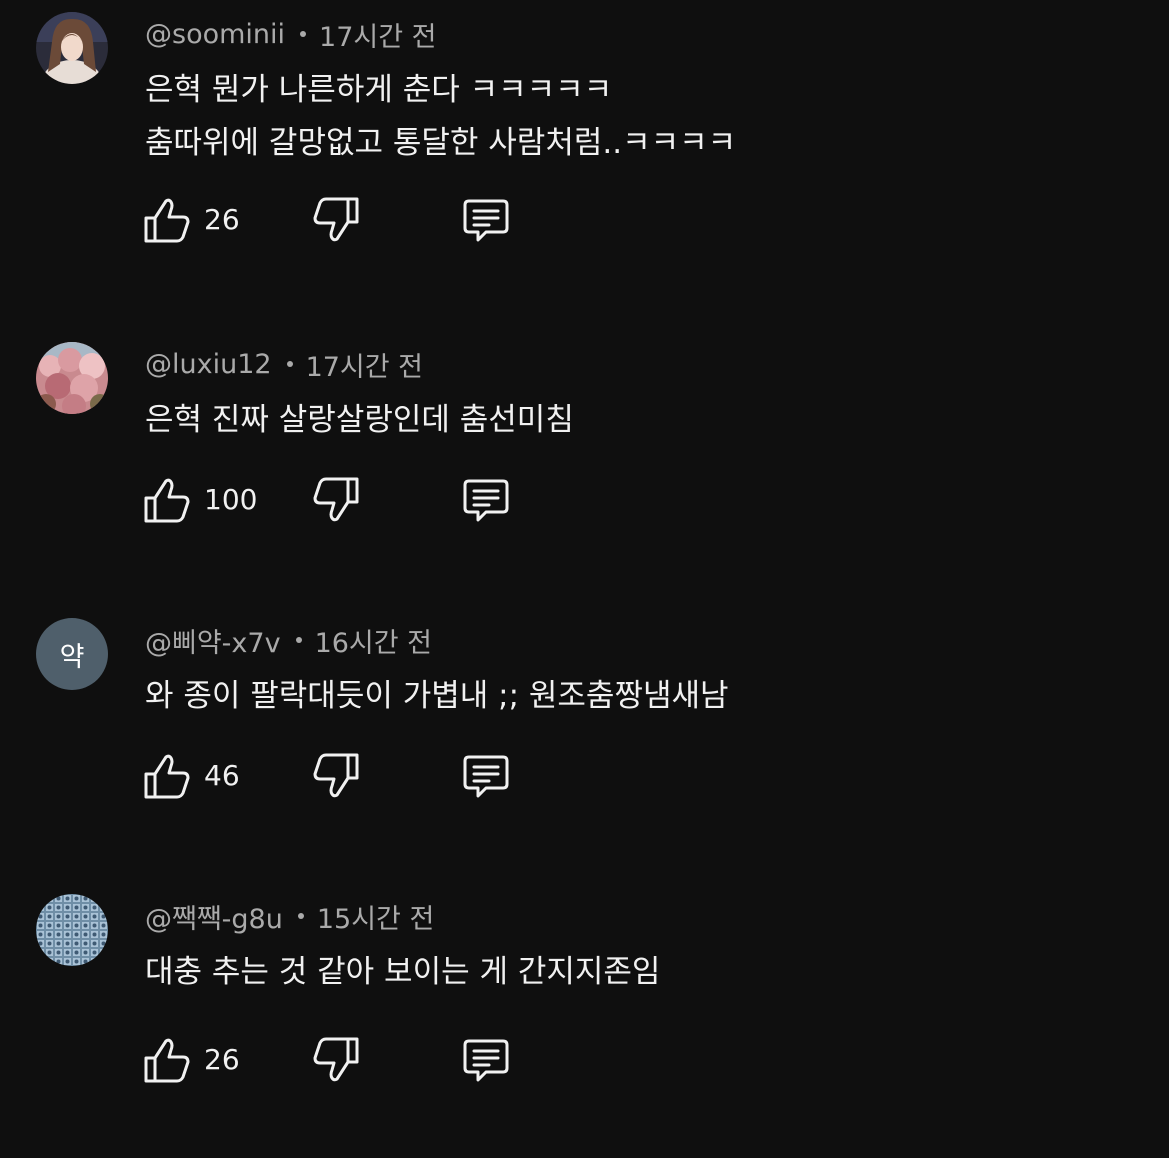  Describe the element at coordinates (208, 364) in the screenshot. I see `comment-username: @luxiu12` at that location.